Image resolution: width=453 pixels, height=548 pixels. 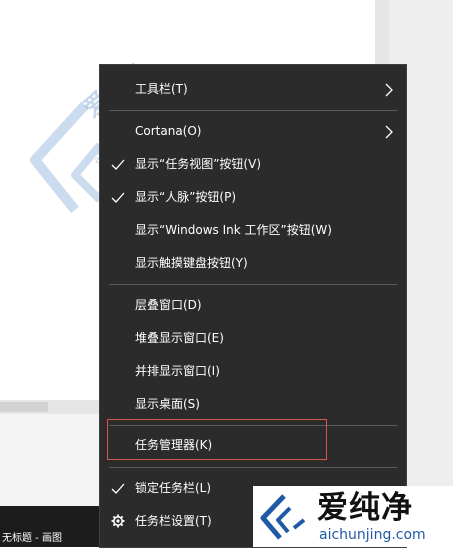 I want to click on highlight-annotation-box, so click(x=217, y=439).